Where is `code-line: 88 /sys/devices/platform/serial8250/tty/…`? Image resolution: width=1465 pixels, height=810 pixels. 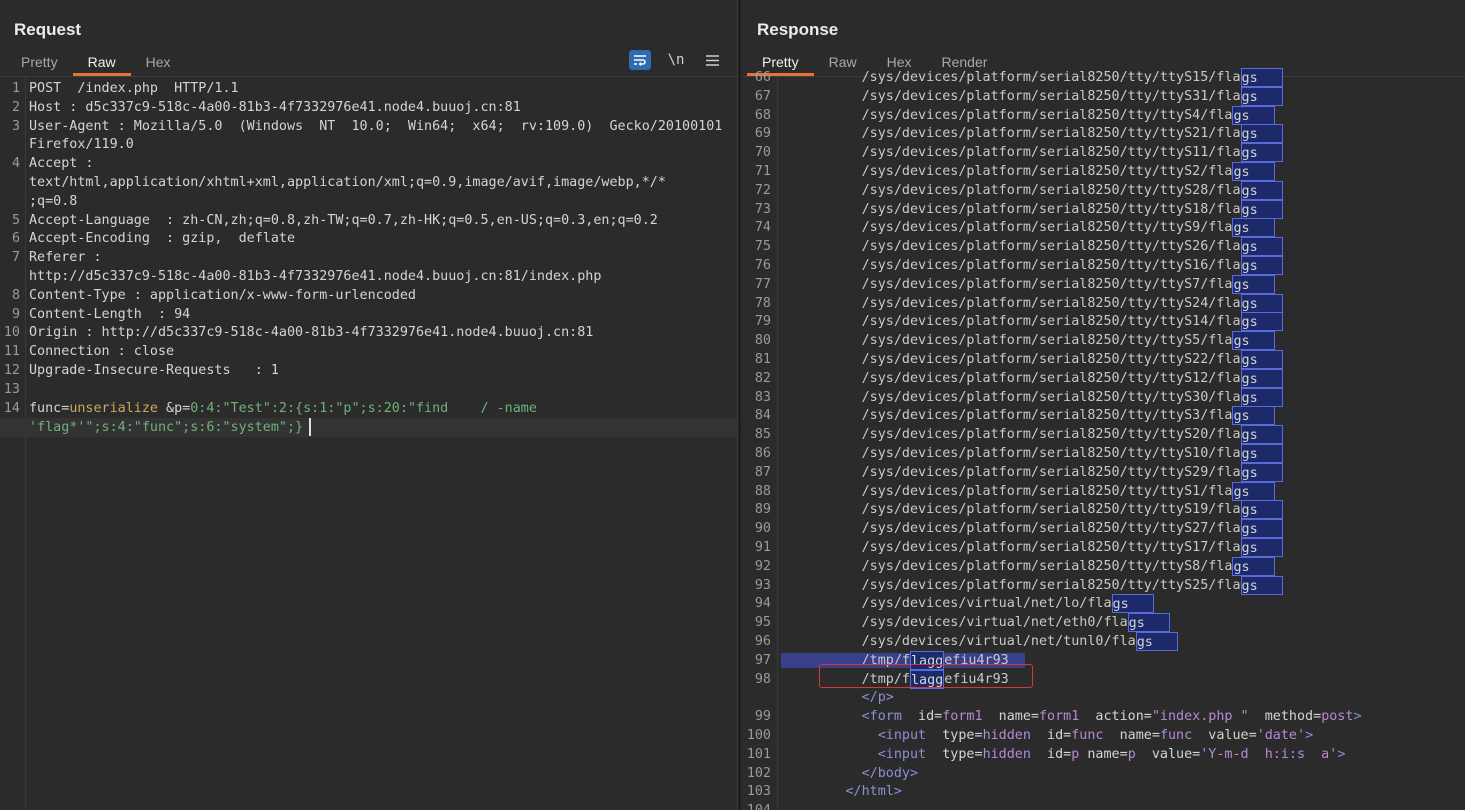
code-line: 88 /sys/devices/platform/serial8250/tty/… is located at coordinates (1103, 491).